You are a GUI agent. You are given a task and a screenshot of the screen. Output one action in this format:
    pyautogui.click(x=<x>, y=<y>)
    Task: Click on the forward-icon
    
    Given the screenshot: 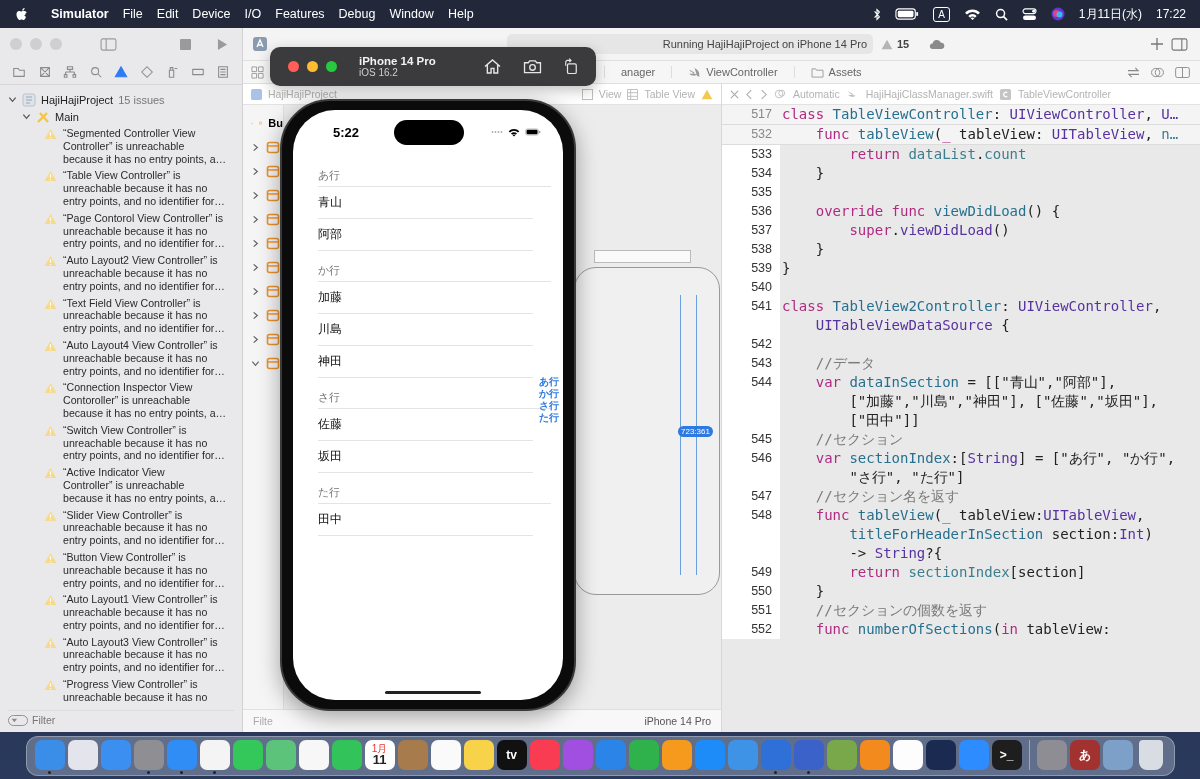 What is the action you would take?
    pyautogui.click(x=763, y=94)
    